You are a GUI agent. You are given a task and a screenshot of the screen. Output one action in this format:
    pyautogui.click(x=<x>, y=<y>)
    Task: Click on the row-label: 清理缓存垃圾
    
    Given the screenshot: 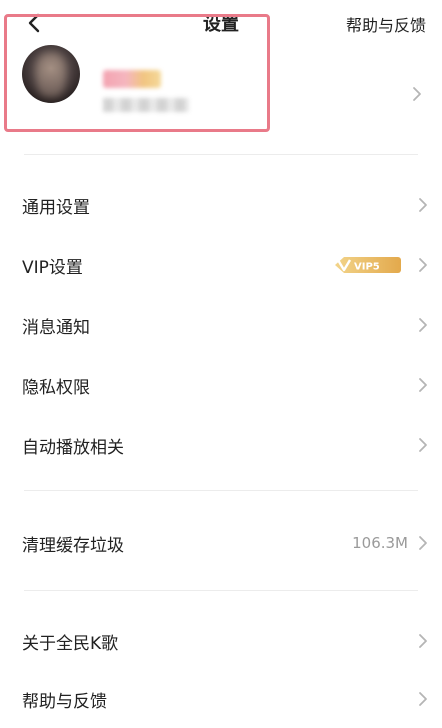 What is the action you would take?
    pyautogui.click(x=73, y=545)
    